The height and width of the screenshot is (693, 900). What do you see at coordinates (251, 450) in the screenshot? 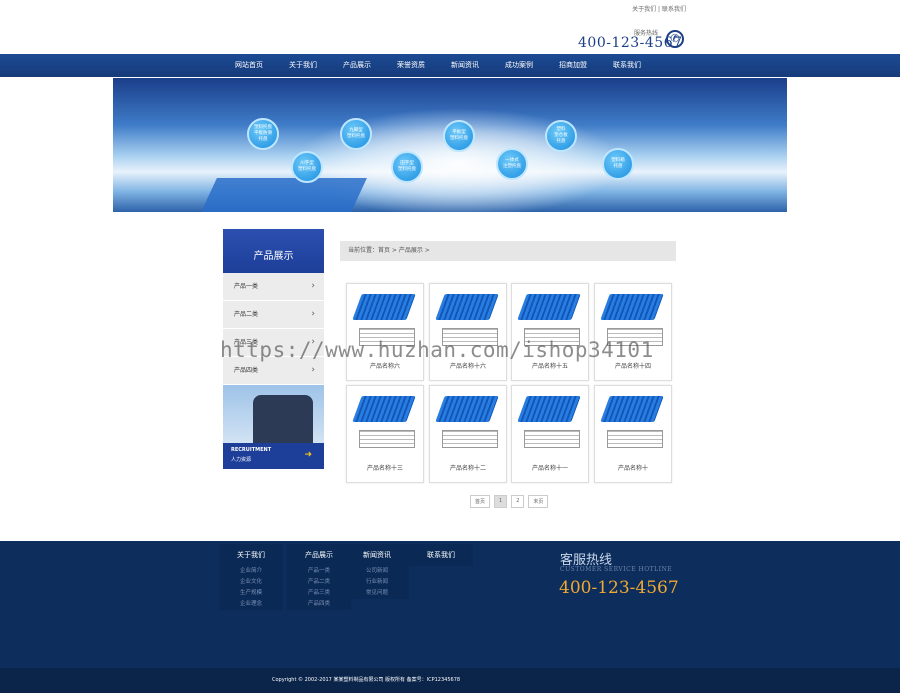
I see `recruitment-en-label: RECRUITMENT` at bounding box center [251, 450].